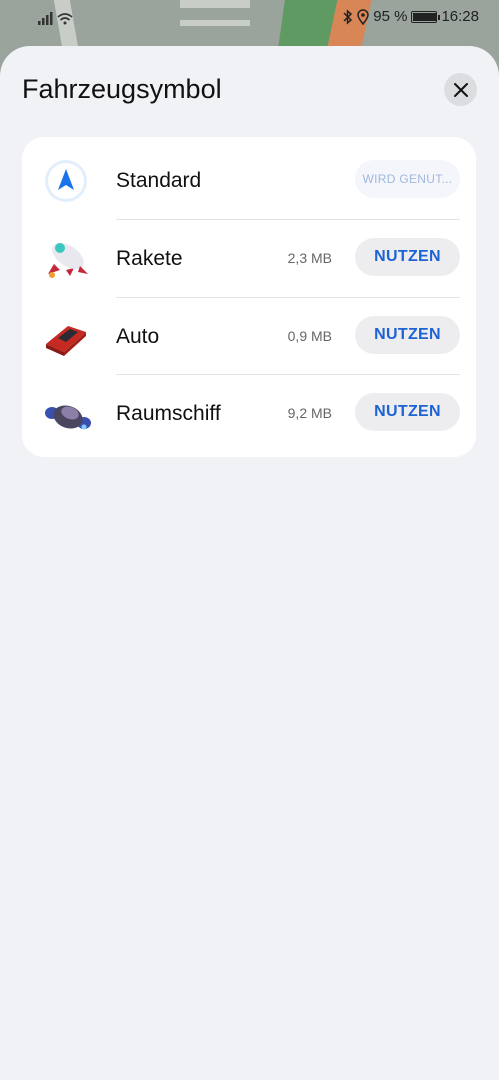 This screenshot has height=1080, width=499. Describe the element at coordinates (55, 18) in the screenshot. I see `signal-wifi-icon` at that location.